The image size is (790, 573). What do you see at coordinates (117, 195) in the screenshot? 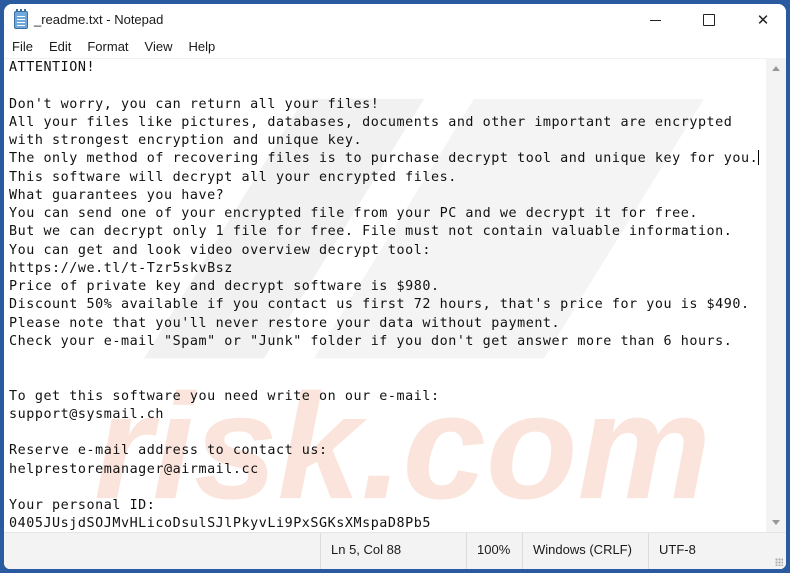
I see `text-line: What guarantees you have?` at bounding box center [117, 195].